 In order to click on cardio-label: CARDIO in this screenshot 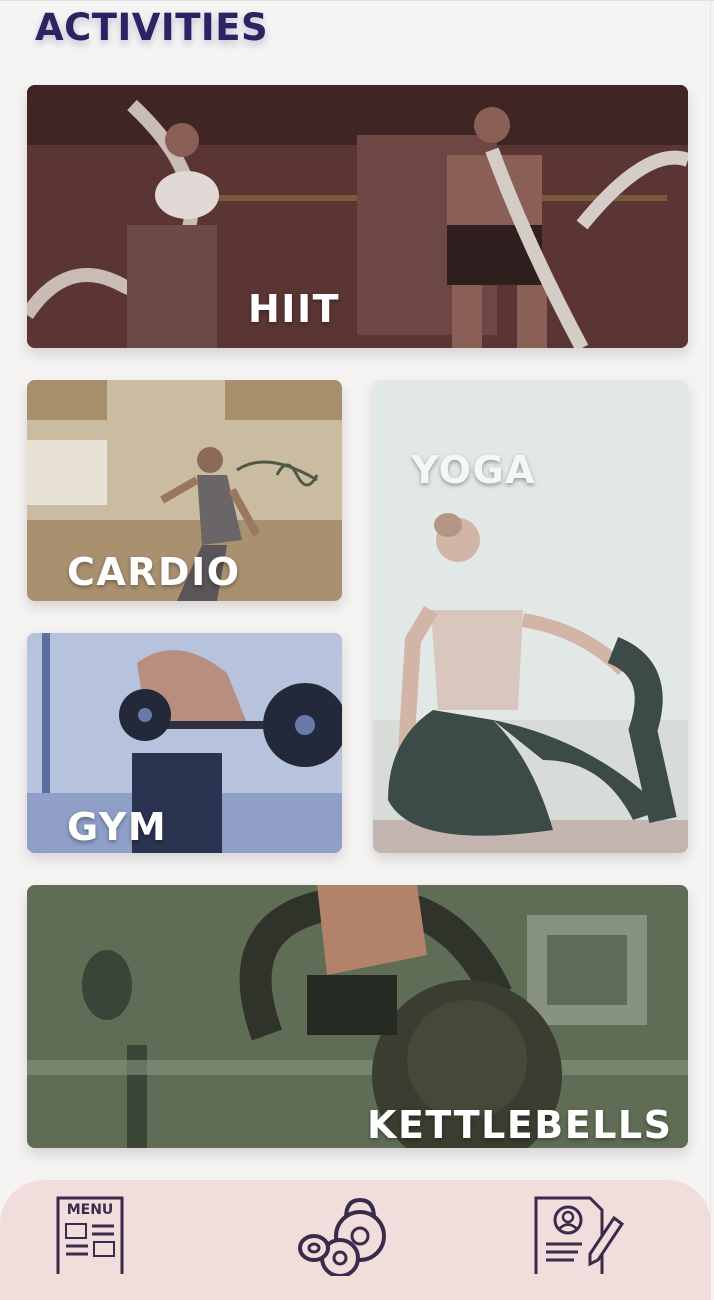, I will do `click(154, 572)`.